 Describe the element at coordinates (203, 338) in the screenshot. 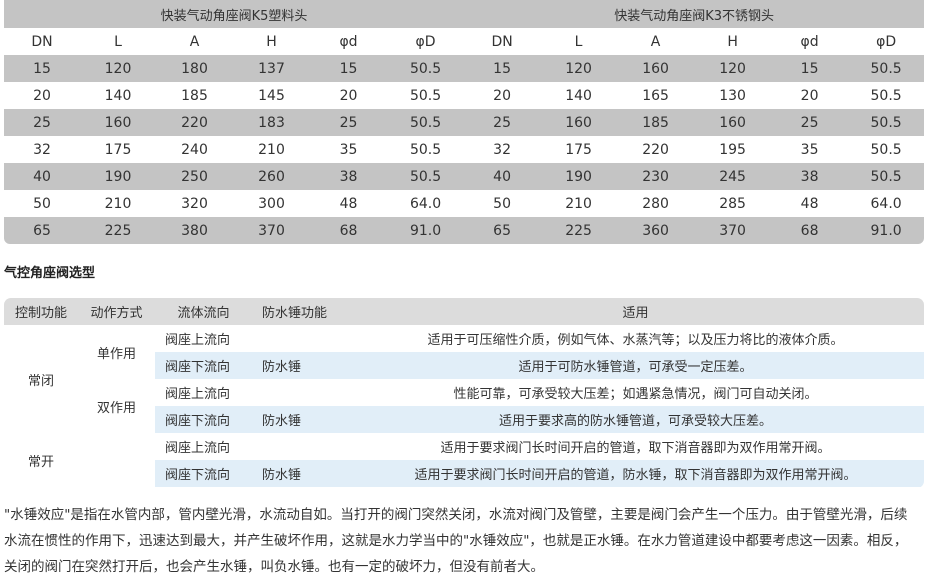

I see `flow-direction-cell: 阀座上流向` at that location.